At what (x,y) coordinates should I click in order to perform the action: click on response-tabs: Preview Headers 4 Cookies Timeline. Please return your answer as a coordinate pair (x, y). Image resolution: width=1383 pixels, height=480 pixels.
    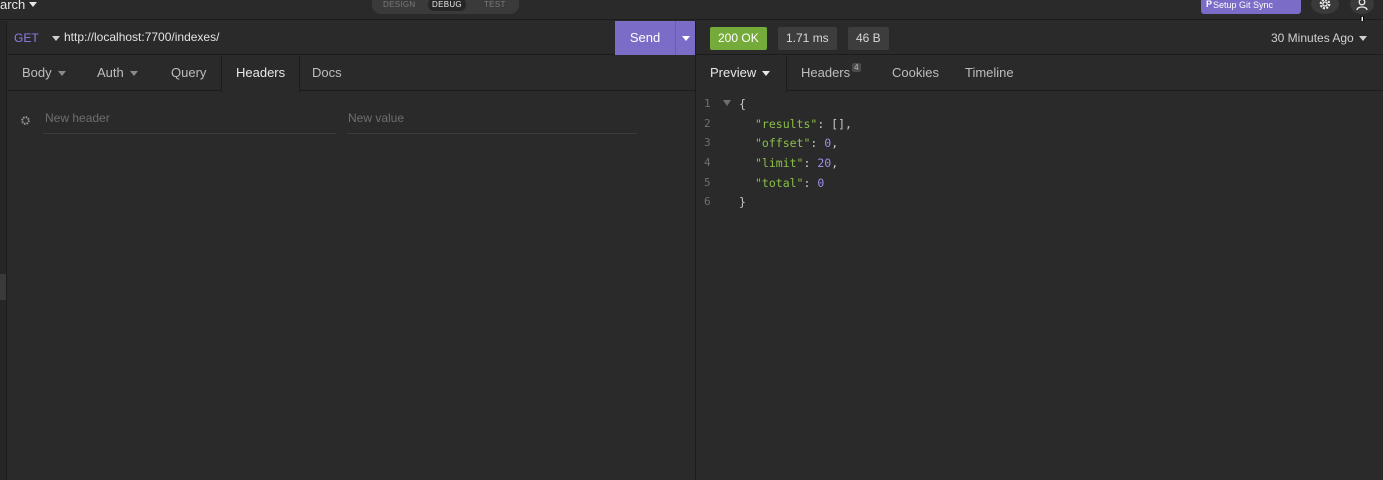
    Looking at the image, I should click on (1039, 74).